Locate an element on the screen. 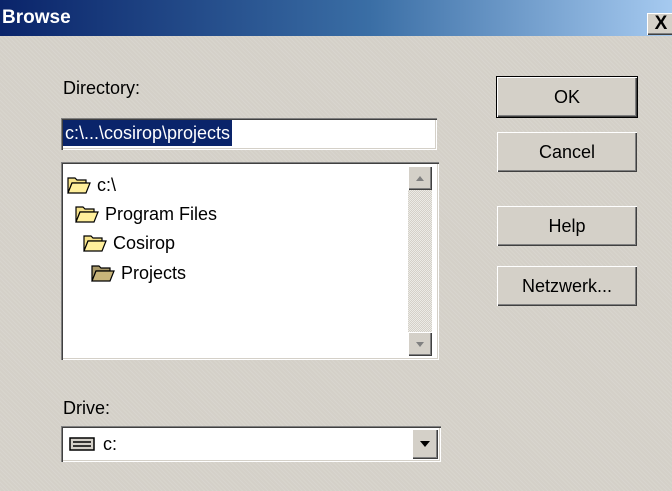  arrow-down-icon is located at coordinates (420, 344).